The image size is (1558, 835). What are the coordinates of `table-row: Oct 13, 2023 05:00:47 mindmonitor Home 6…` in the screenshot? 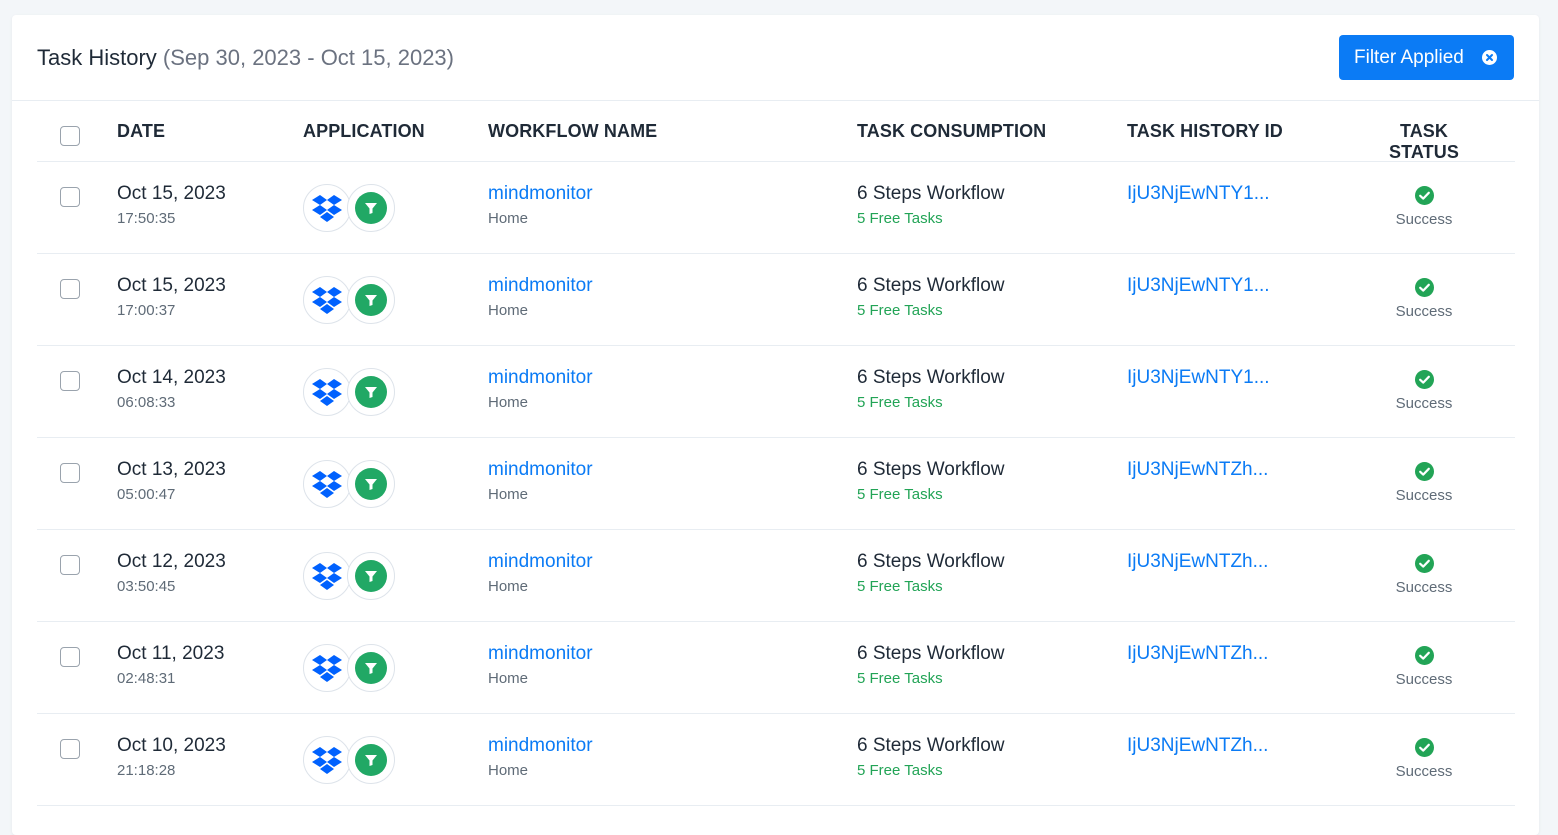 It's located at (776, 484).